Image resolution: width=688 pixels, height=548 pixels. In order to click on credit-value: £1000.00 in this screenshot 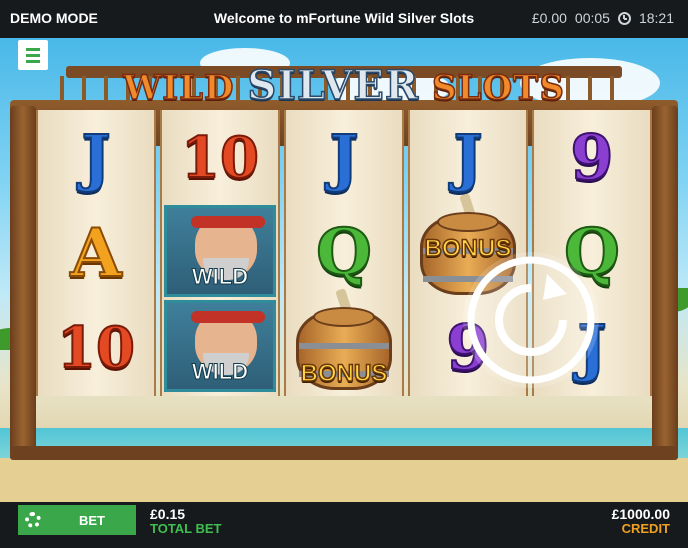, I will do `click(640, 514)`.